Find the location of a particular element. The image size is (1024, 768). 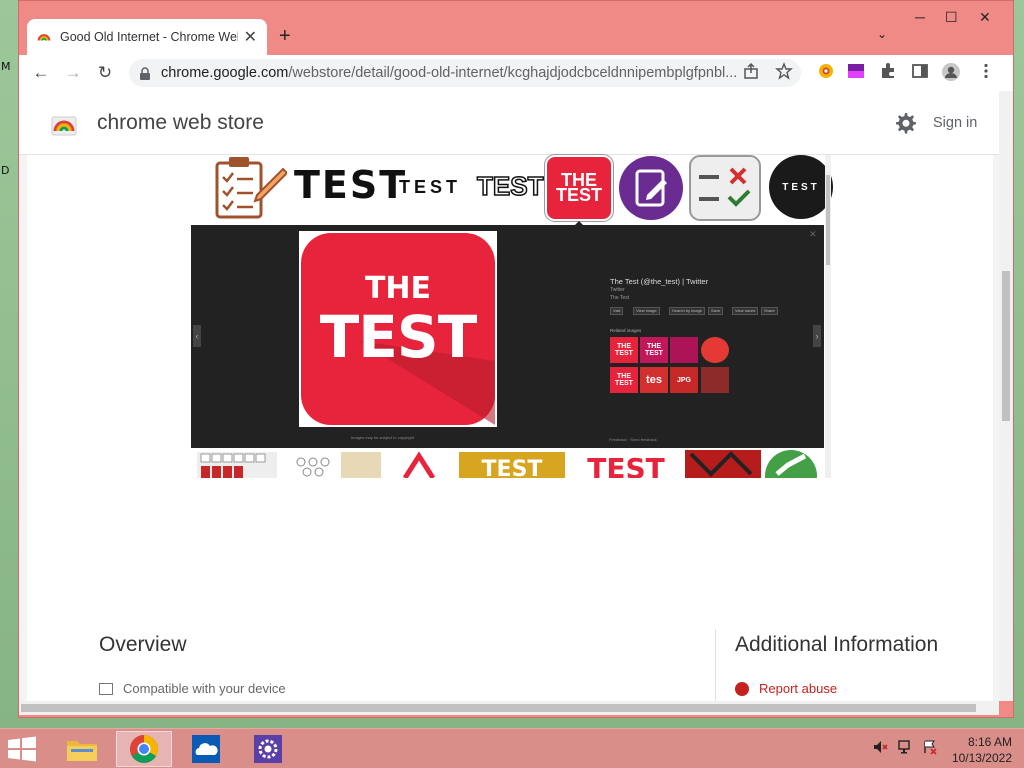

side-panel-icon is located at coordinates (920, 71).